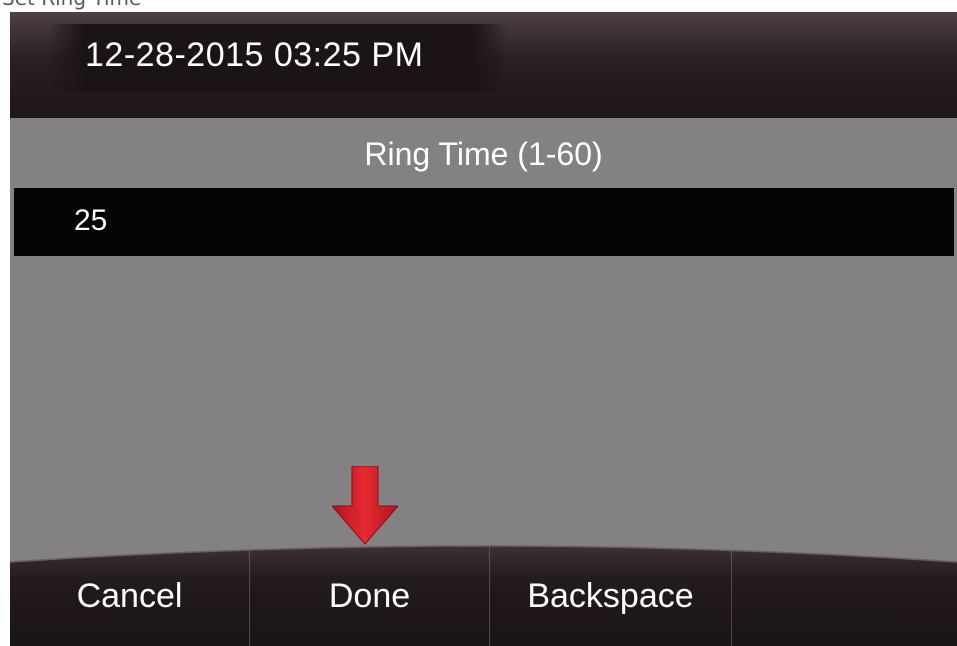  What do you see at coordinates (478, 6) in the screenshot?
I see `cropped-caption: Set Ring Time` at bounding box center [478, 6].